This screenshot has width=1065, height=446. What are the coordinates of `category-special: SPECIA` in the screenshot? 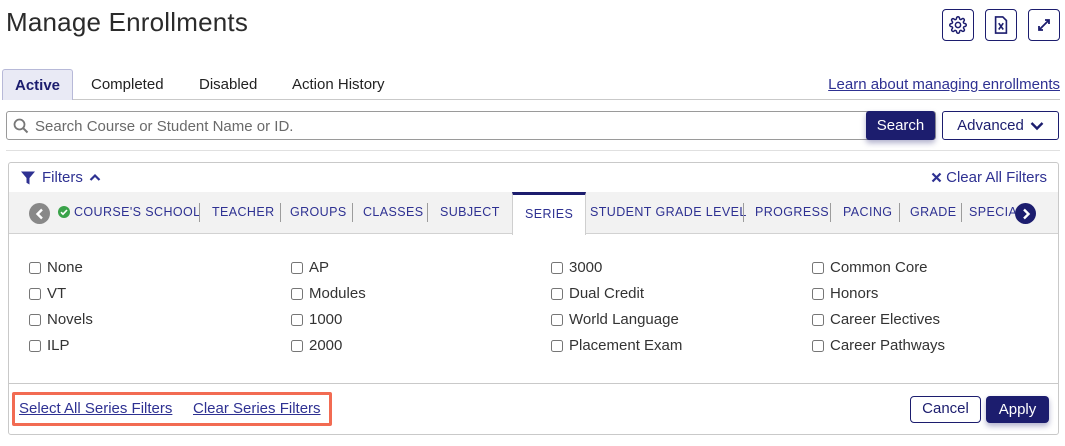 It's located at (992, 212).